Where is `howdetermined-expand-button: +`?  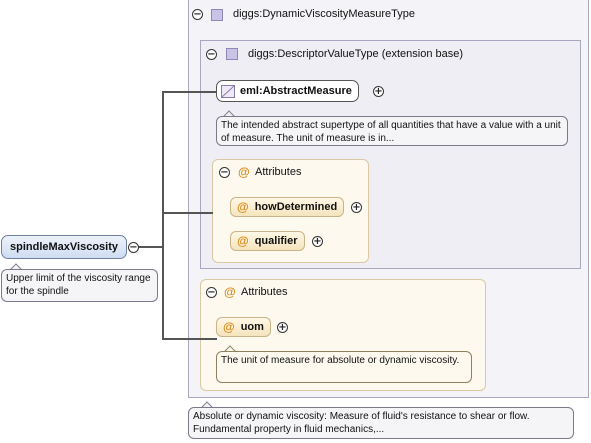 howdetermined-expand-button: + is located at coordinates (356, 207).